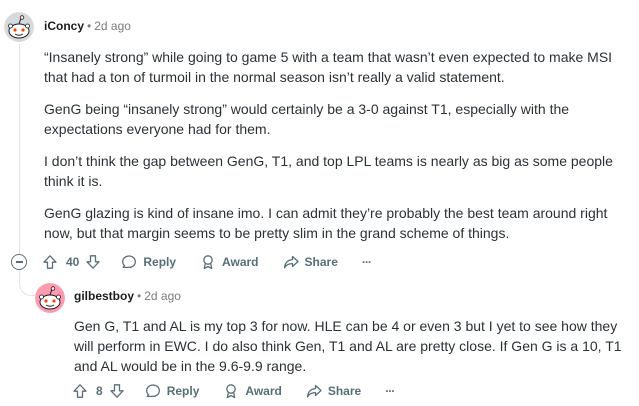  Describe the element at coordinates (64, 26) in the screenshot. I see `comment-author: iConcy` at that location.